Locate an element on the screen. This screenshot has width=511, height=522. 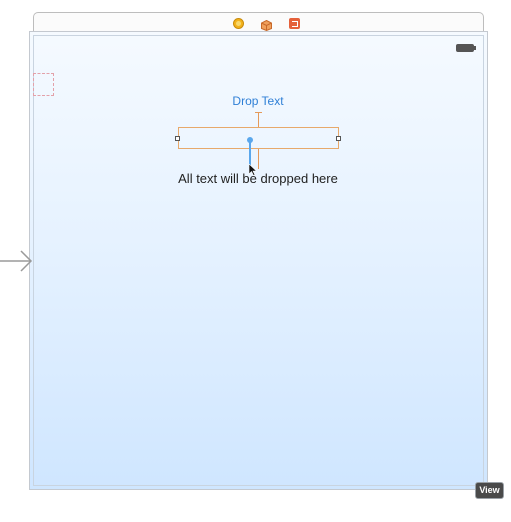
exit-icon is located at coordinates (294, 23).